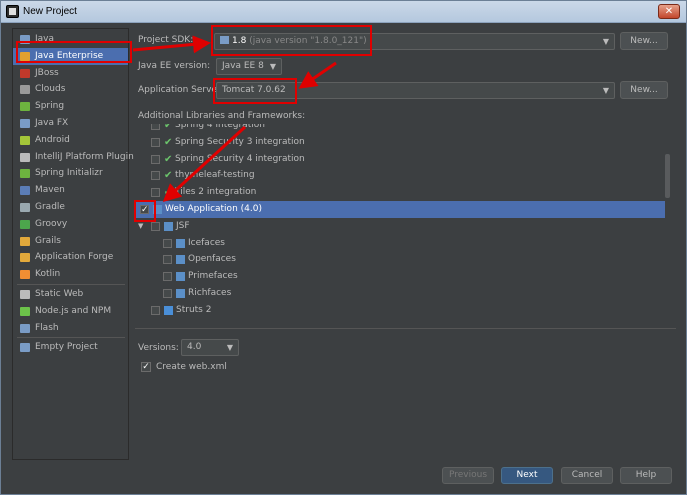 This screenshot has width=687, height=496. What do you see at coordinates (234, 119) in the screenshot?
I see `annotation-arrows` at bounding box center [234, 119].